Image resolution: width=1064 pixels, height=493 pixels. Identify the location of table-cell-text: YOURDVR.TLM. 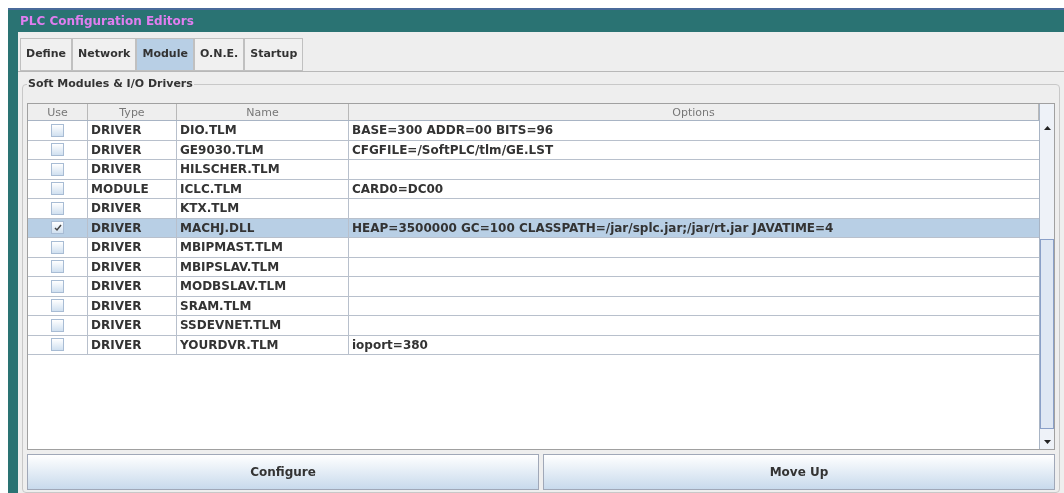
(229, 345).